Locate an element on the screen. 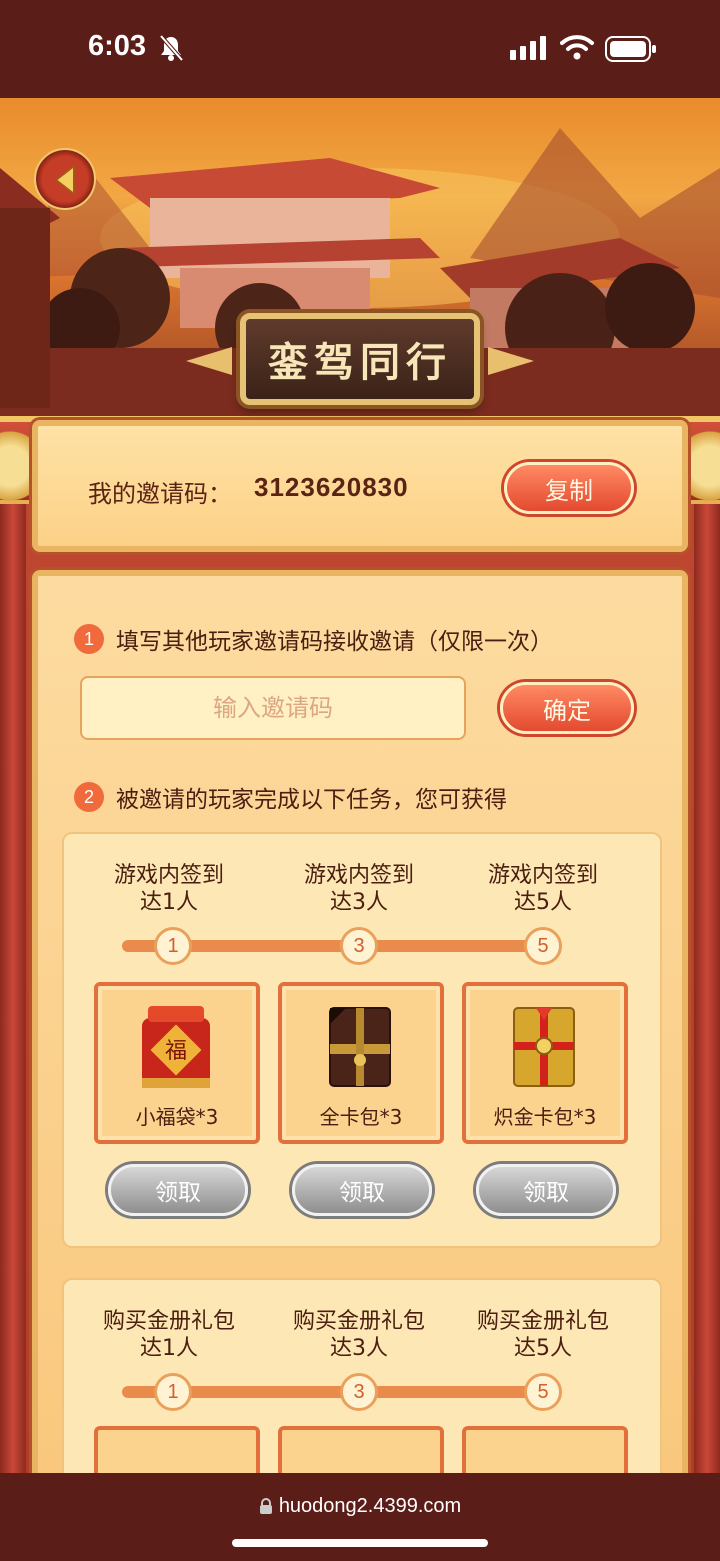 Image resolution: width=720 pixels, height=1561 pixels. purchase-reward-panel: 购买金册礼包 达1人 购买金册礼包 达3人 购买金册礼包 达5人 1 3 5 is located at coordinates (362, 1375).